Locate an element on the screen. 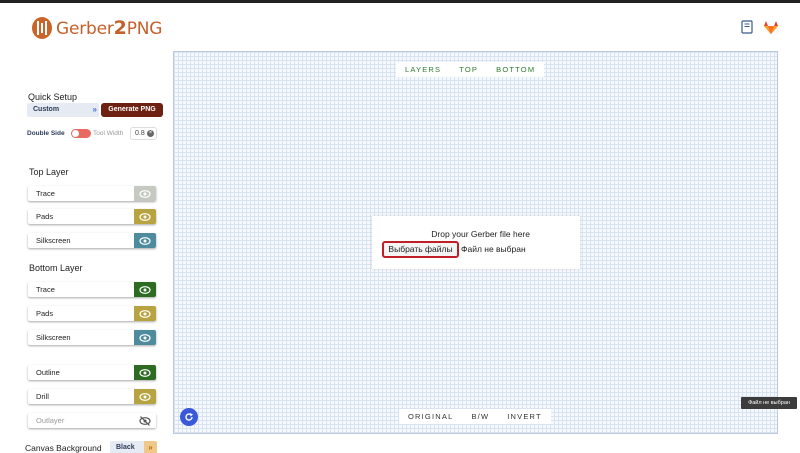 This screenshot has height=453, width=800. window-top-border is located at coordinates (400, 1).